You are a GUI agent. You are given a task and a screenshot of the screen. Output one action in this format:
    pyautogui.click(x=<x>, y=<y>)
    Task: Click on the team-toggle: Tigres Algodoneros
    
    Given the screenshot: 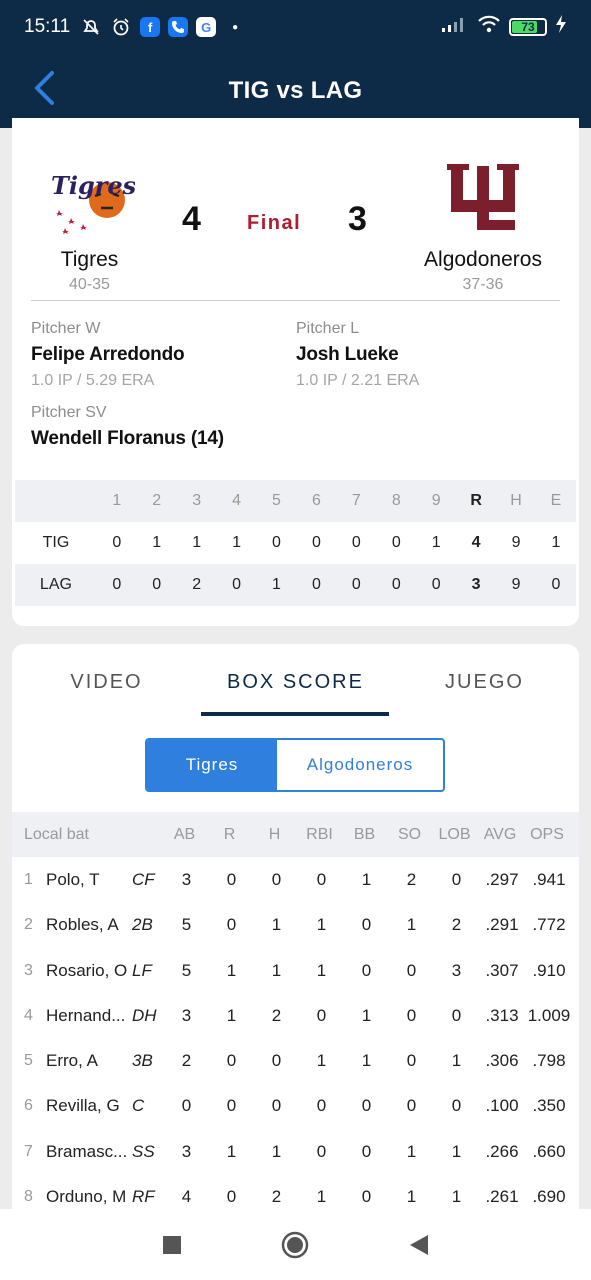 What is the action you would take?
    pyautogui.click(x=295, y=765)
    